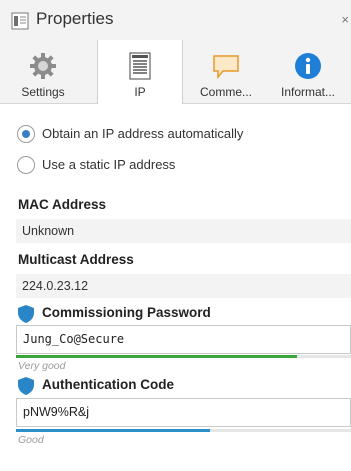 The width and height of the screenshot is (351, 471). I want to click on multicast-address-value: 224.0.23.12, so click(183, 286).